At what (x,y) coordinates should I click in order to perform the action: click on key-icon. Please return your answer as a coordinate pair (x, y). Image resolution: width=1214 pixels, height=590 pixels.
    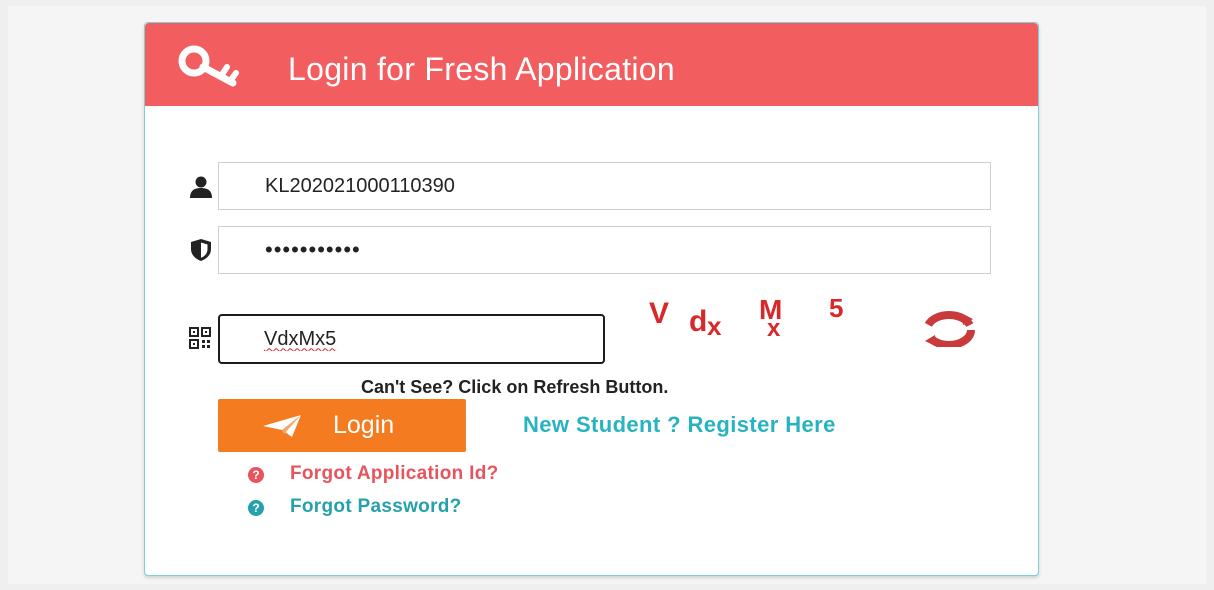
    Looking at the image, I should click on (208, 66).